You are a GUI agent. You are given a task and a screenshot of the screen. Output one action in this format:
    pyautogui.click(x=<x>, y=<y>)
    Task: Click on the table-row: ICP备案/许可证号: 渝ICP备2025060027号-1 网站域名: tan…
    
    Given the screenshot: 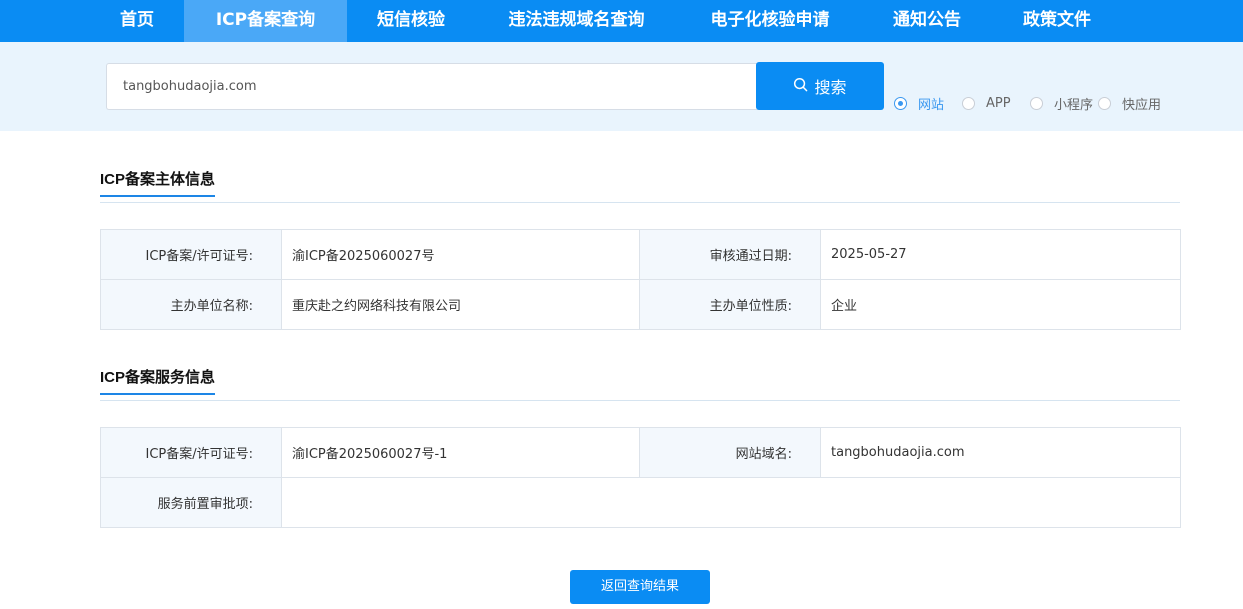 What is the action you would take?
    pyautogui.click(x=640, y=452)
    